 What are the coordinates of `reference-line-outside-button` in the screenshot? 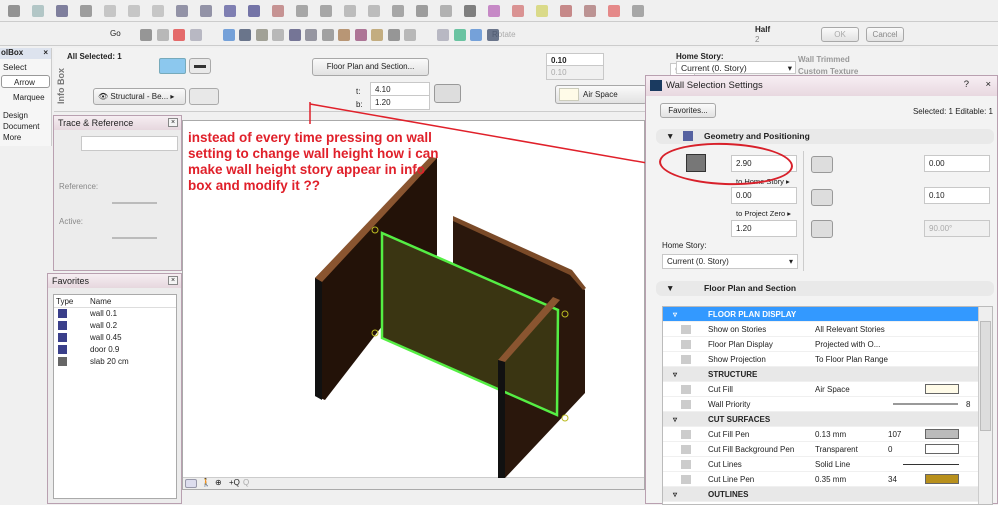 It's located at (822, 164).